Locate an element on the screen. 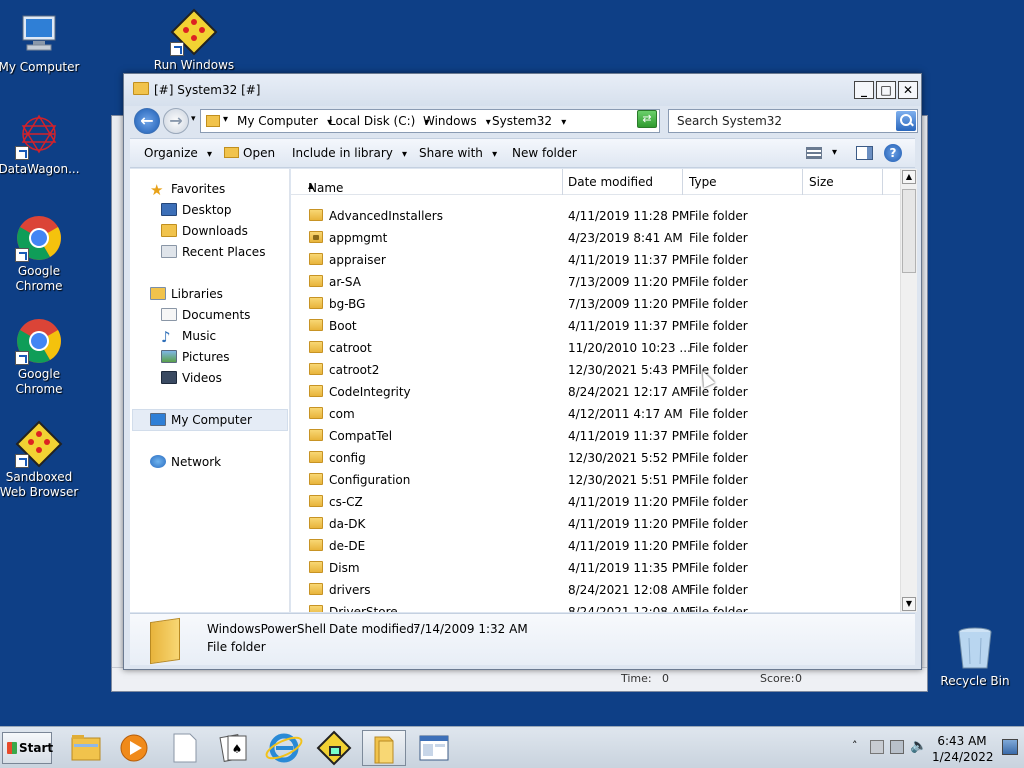 Image resolution: width=1024 pixels, height=768 pixels. scroll-thumb is located at coordinates (909, 231).